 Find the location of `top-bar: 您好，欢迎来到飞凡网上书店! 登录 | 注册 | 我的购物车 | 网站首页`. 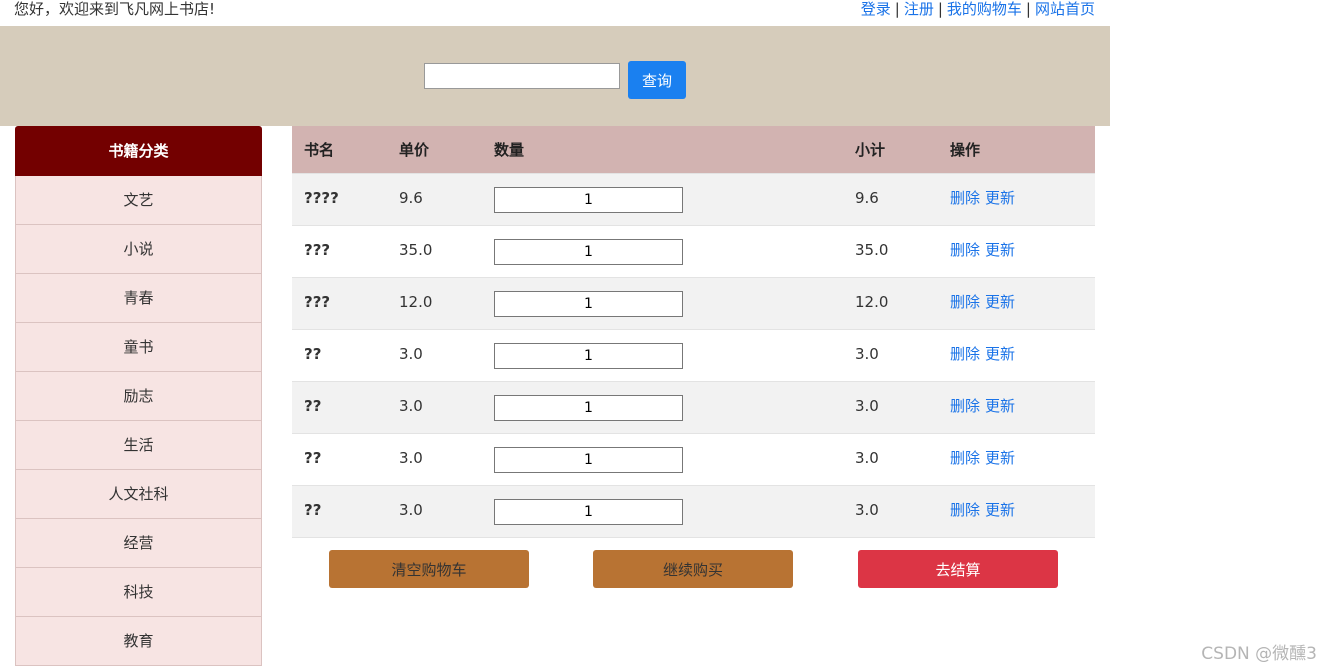

top-bar: 您好，欢迎来到飞凡网上书店! 登录 | 注册 | 我的购物车 | 网站首页 is located at coordinates (555, 13).